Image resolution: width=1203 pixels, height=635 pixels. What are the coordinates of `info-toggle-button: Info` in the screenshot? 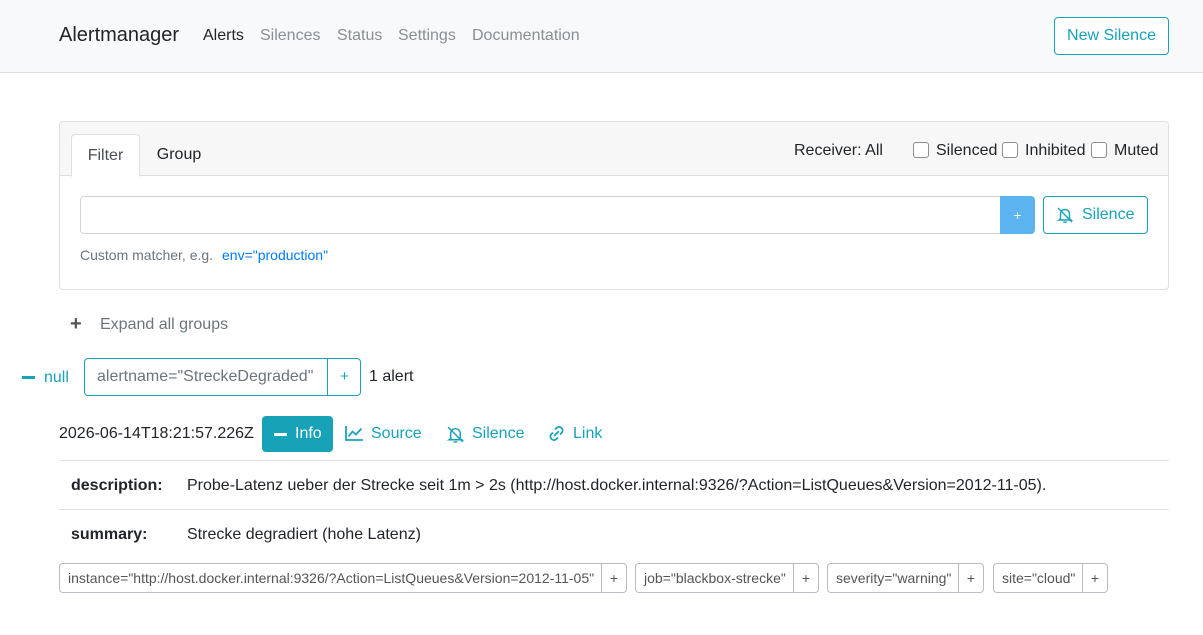 It's located at (297, 434).